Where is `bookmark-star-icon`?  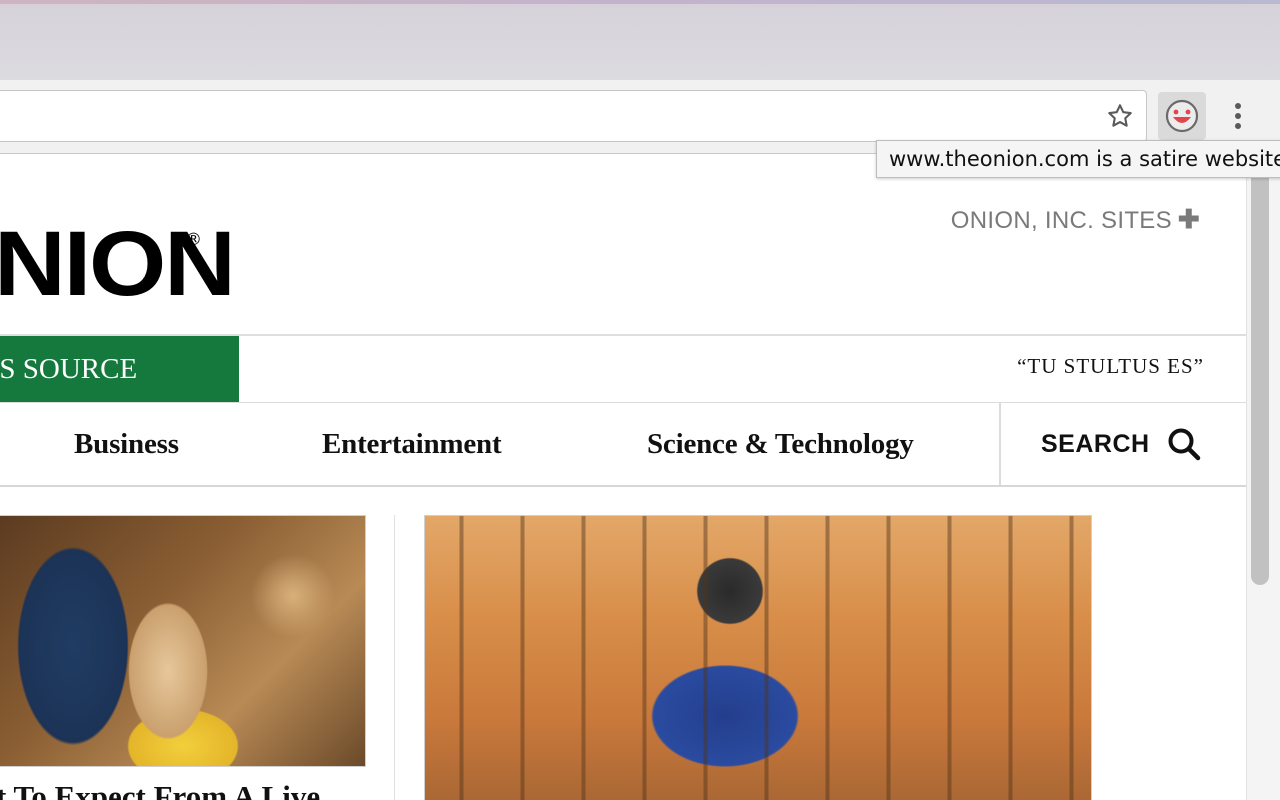 bookmark-star-icon is located at coordinates (1120, 116).